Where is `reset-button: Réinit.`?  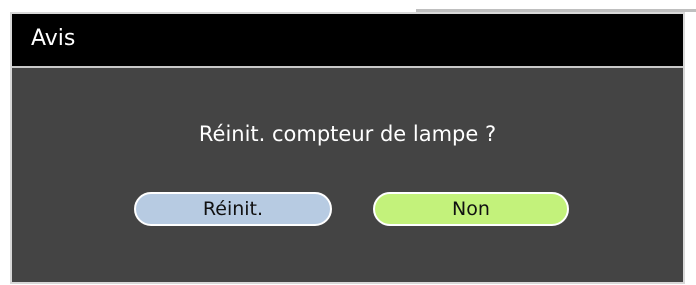
reset-button: Réinit. is located at coordinates (233, 209).